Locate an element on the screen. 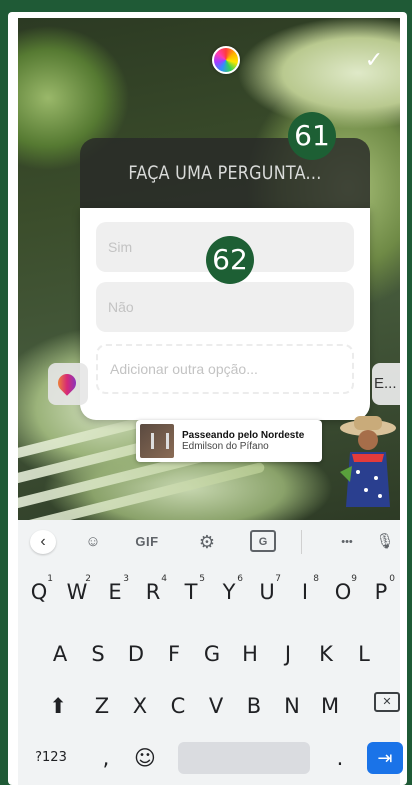 The height and width of the screenshot is (785, 412). key-z: Z is located at coordinates (102, 706).